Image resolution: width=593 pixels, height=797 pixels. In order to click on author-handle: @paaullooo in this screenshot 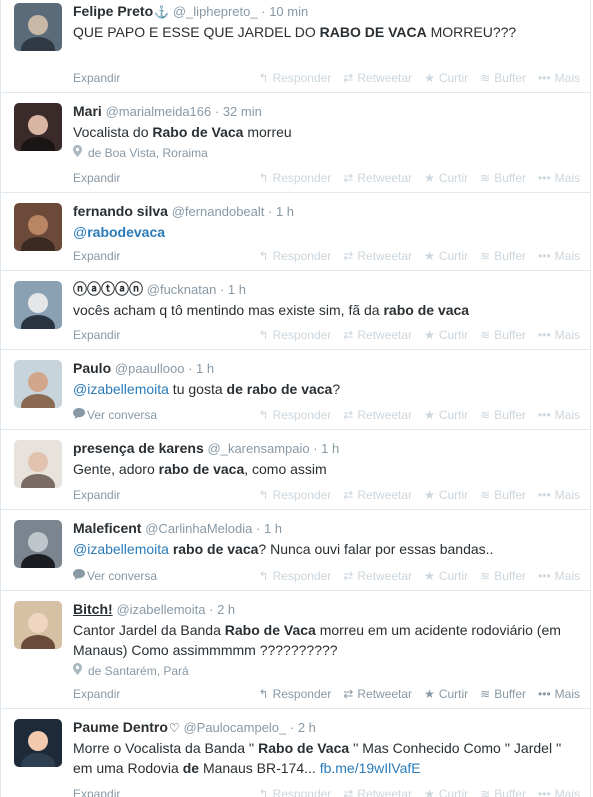, I will do `click(150, 368)`.